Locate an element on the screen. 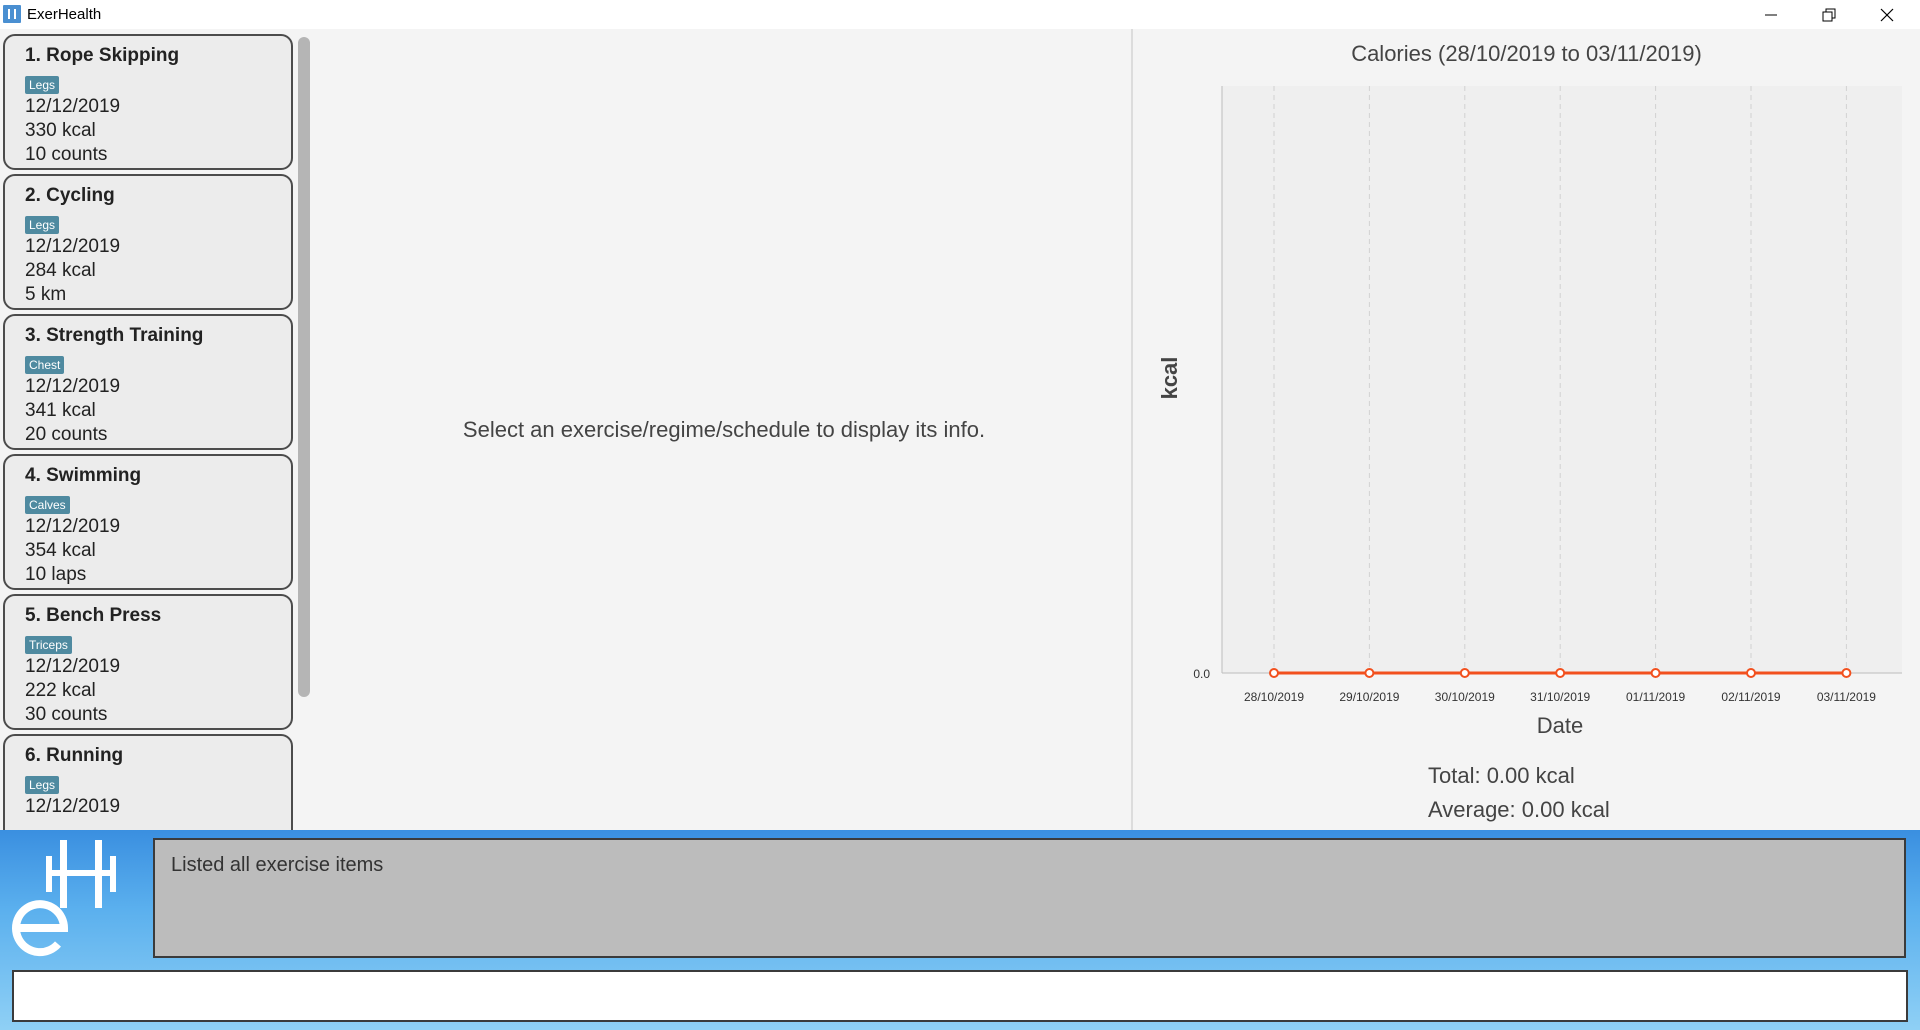 This screenshot has width=1920, height=1030. exercise-quantity: 10 laps is located at coordinates (56, 574).